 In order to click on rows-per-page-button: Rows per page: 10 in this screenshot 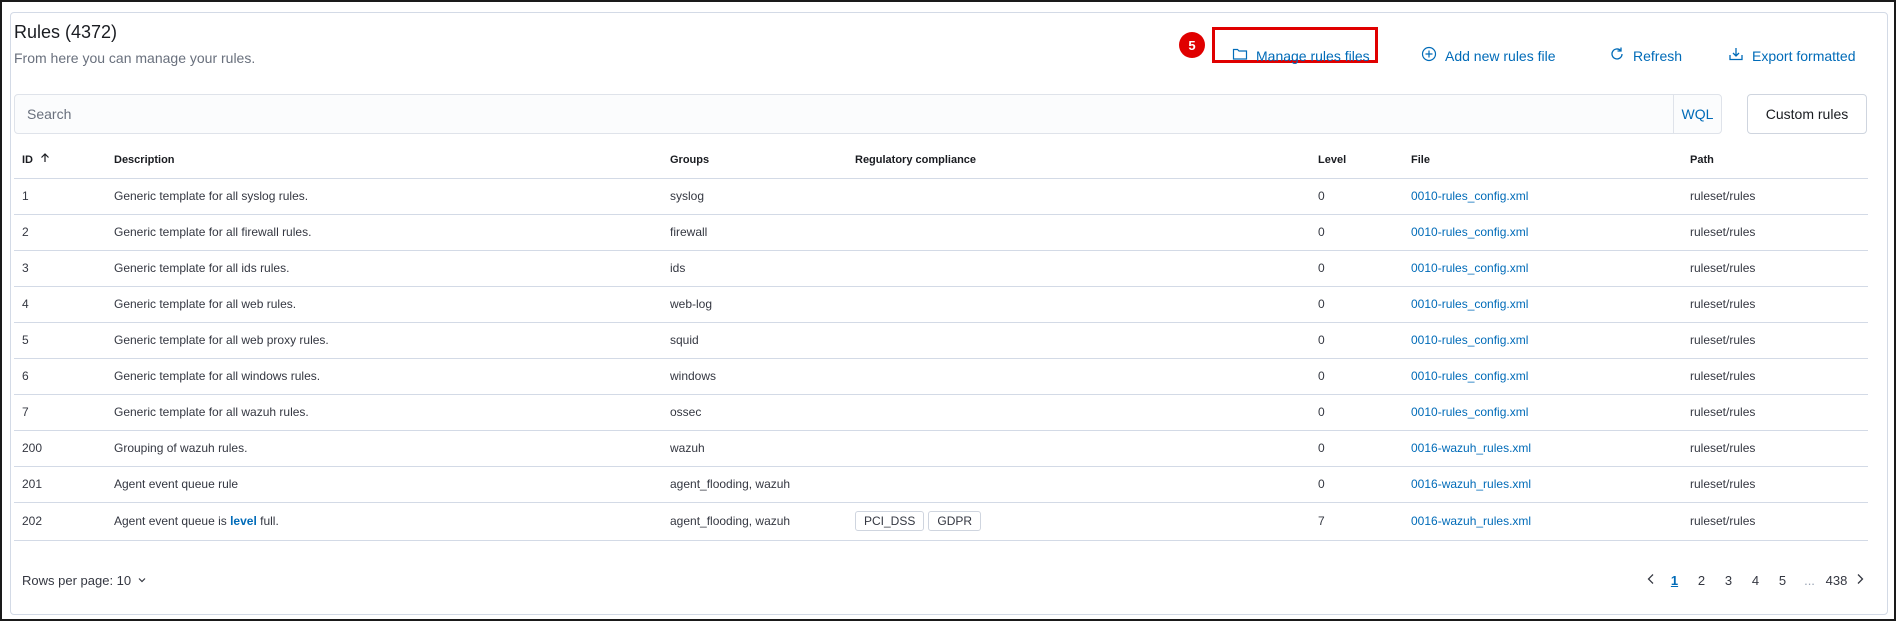, I will do `click(84, 580)`.